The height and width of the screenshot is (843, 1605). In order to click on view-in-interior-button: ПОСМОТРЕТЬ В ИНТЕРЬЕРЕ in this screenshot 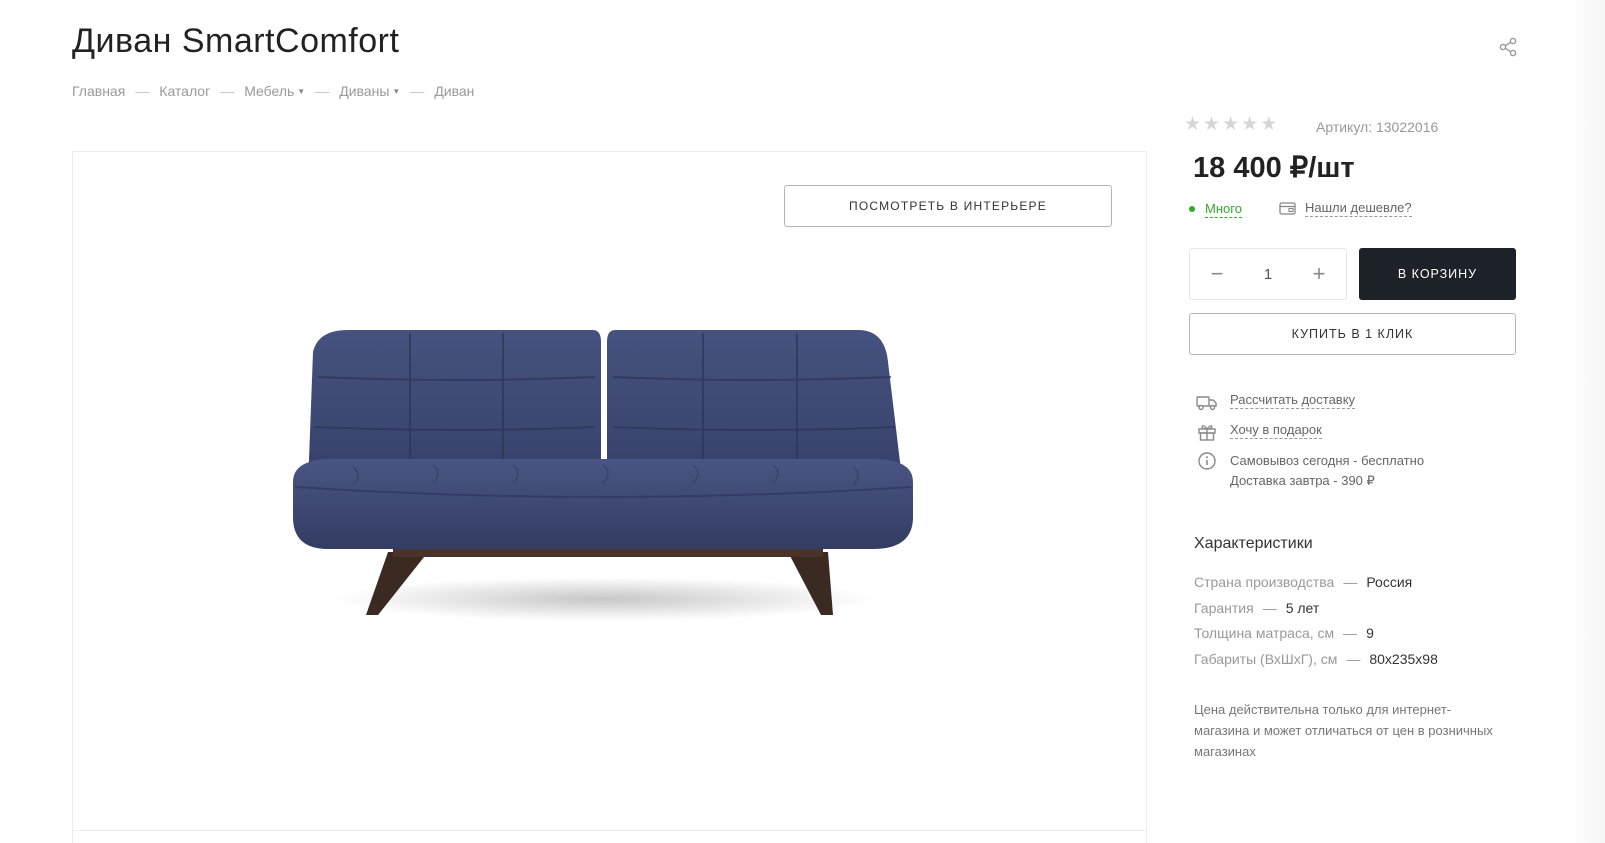, I will do `click(948, 206)`.